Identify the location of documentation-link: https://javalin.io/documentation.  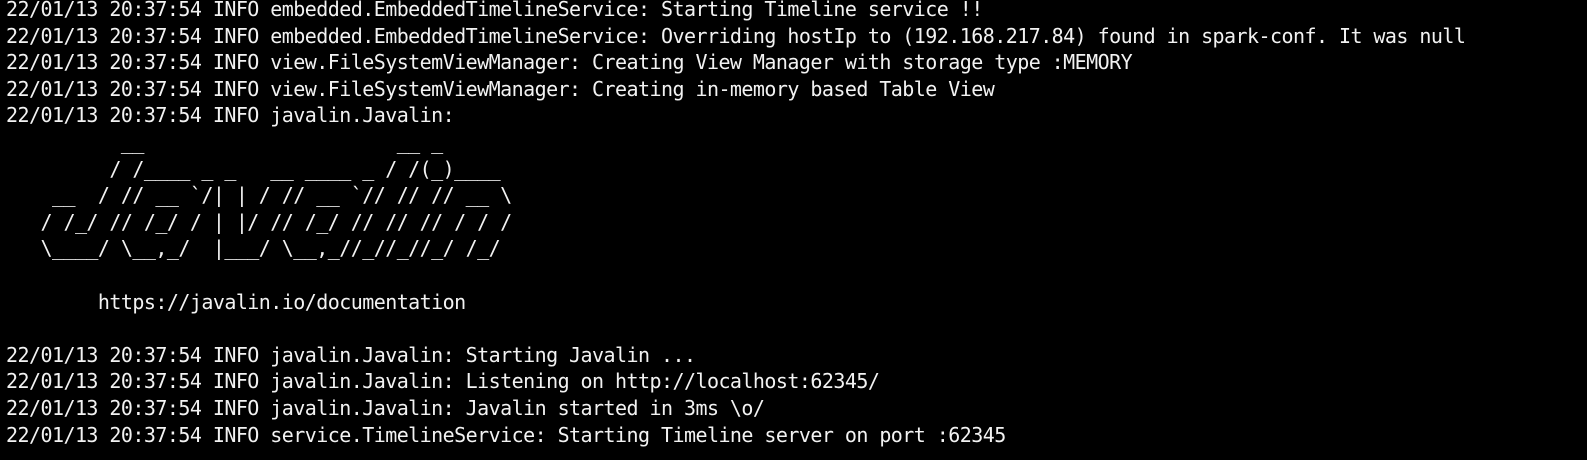
(236, 301).